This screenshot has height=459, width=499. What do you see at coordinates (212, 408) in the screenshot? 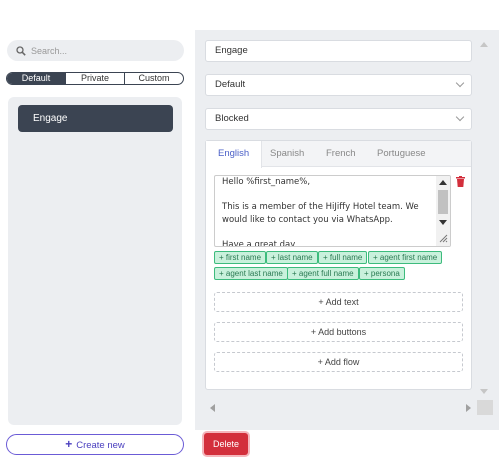
I see `scroll-left-arrow-icon` at bounding box center [212, 408].